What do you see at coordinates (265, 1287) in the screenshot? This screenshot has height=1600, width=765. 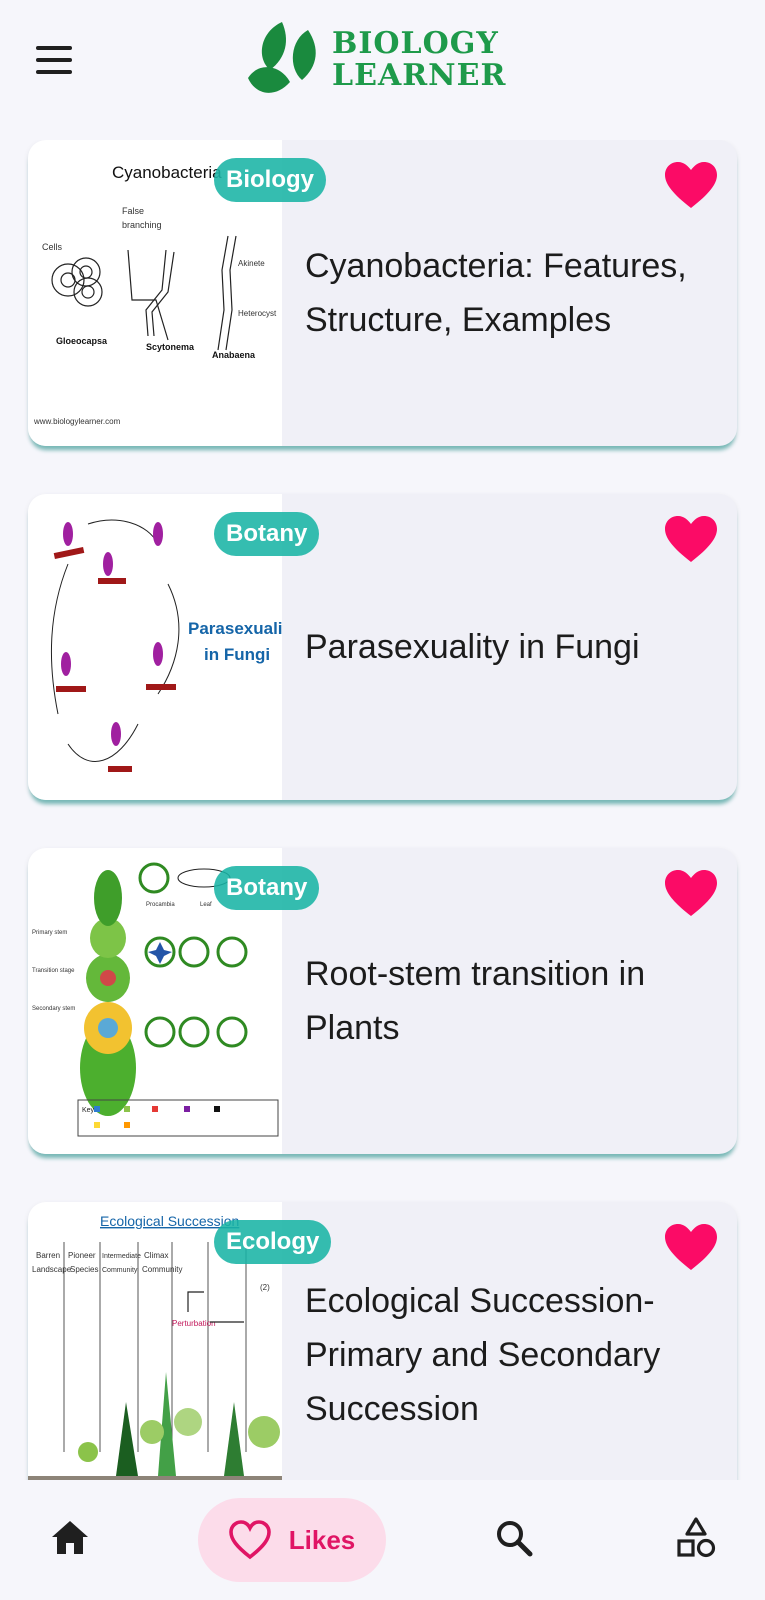 I see `svg-text: (2)` at bounding box center [265, 1287].